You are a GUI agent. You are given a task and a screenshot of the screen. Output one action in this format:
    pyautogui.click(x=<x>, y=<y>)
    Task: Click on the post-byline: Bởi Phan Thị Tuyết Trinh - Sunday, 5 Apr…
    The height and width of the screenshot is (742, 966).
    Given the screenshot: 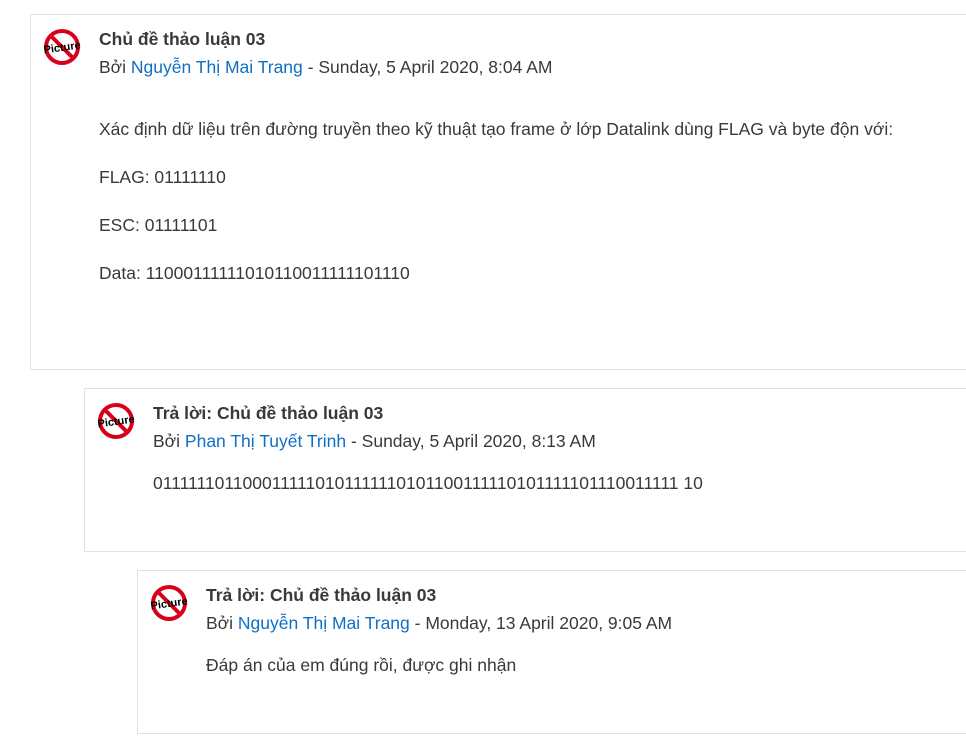 What is the action you would take?
    pyautogui.click(x=374, y=441)
    